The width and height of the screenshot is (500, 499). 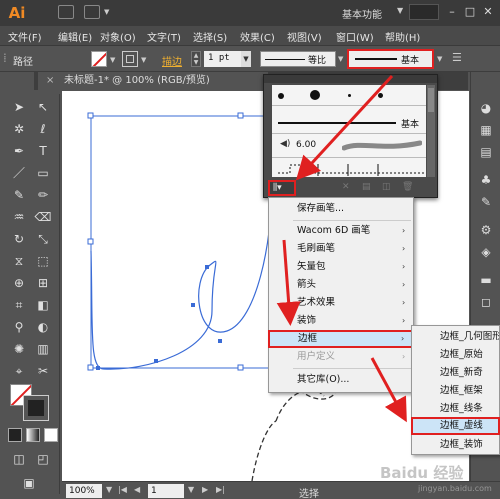 I want to click on shape-builder-tool-icon: ⊕, so click(x=19, y=283).